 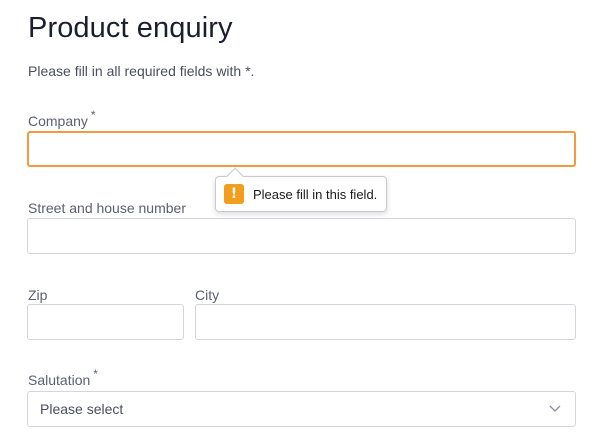 I want to click on zip-label-text: Zip, so click(x=38, y=295).